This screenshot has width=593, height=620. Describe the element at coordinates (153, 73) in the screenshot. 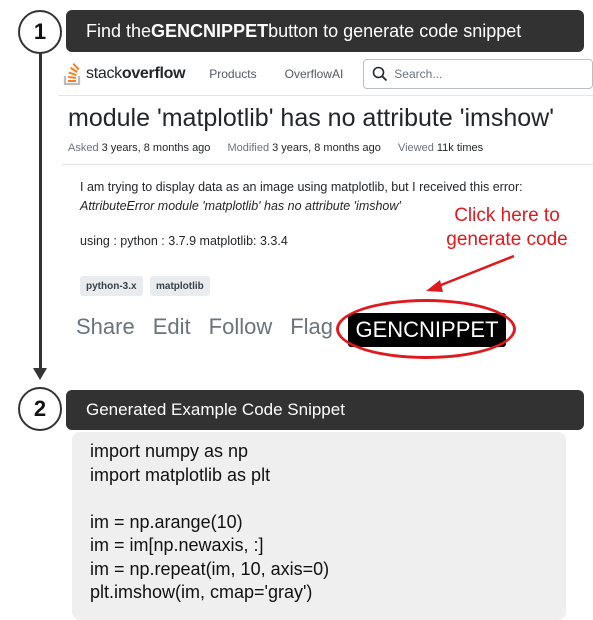

I see `logo-text-bold: overflow` at that location.